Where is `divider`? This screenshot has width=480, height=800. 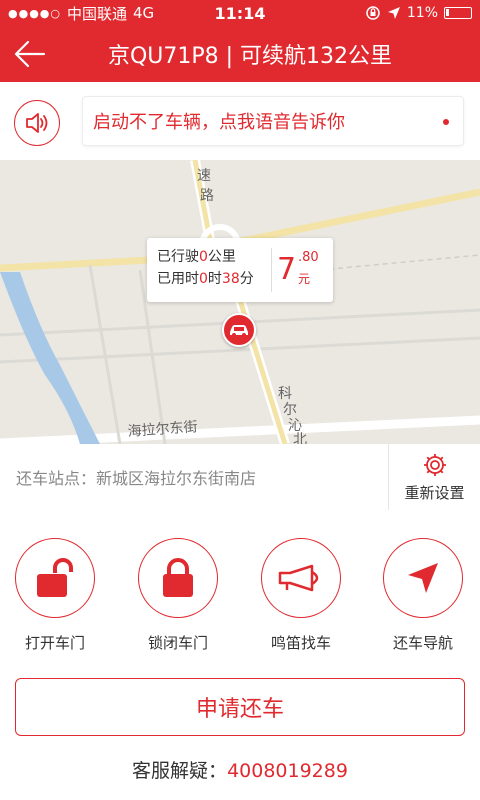
divider is located at coordinates (271, 270).